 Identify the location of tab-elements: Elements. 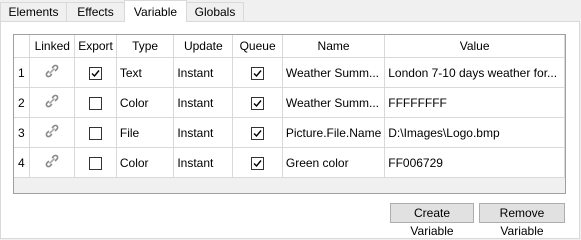
(33, 11).